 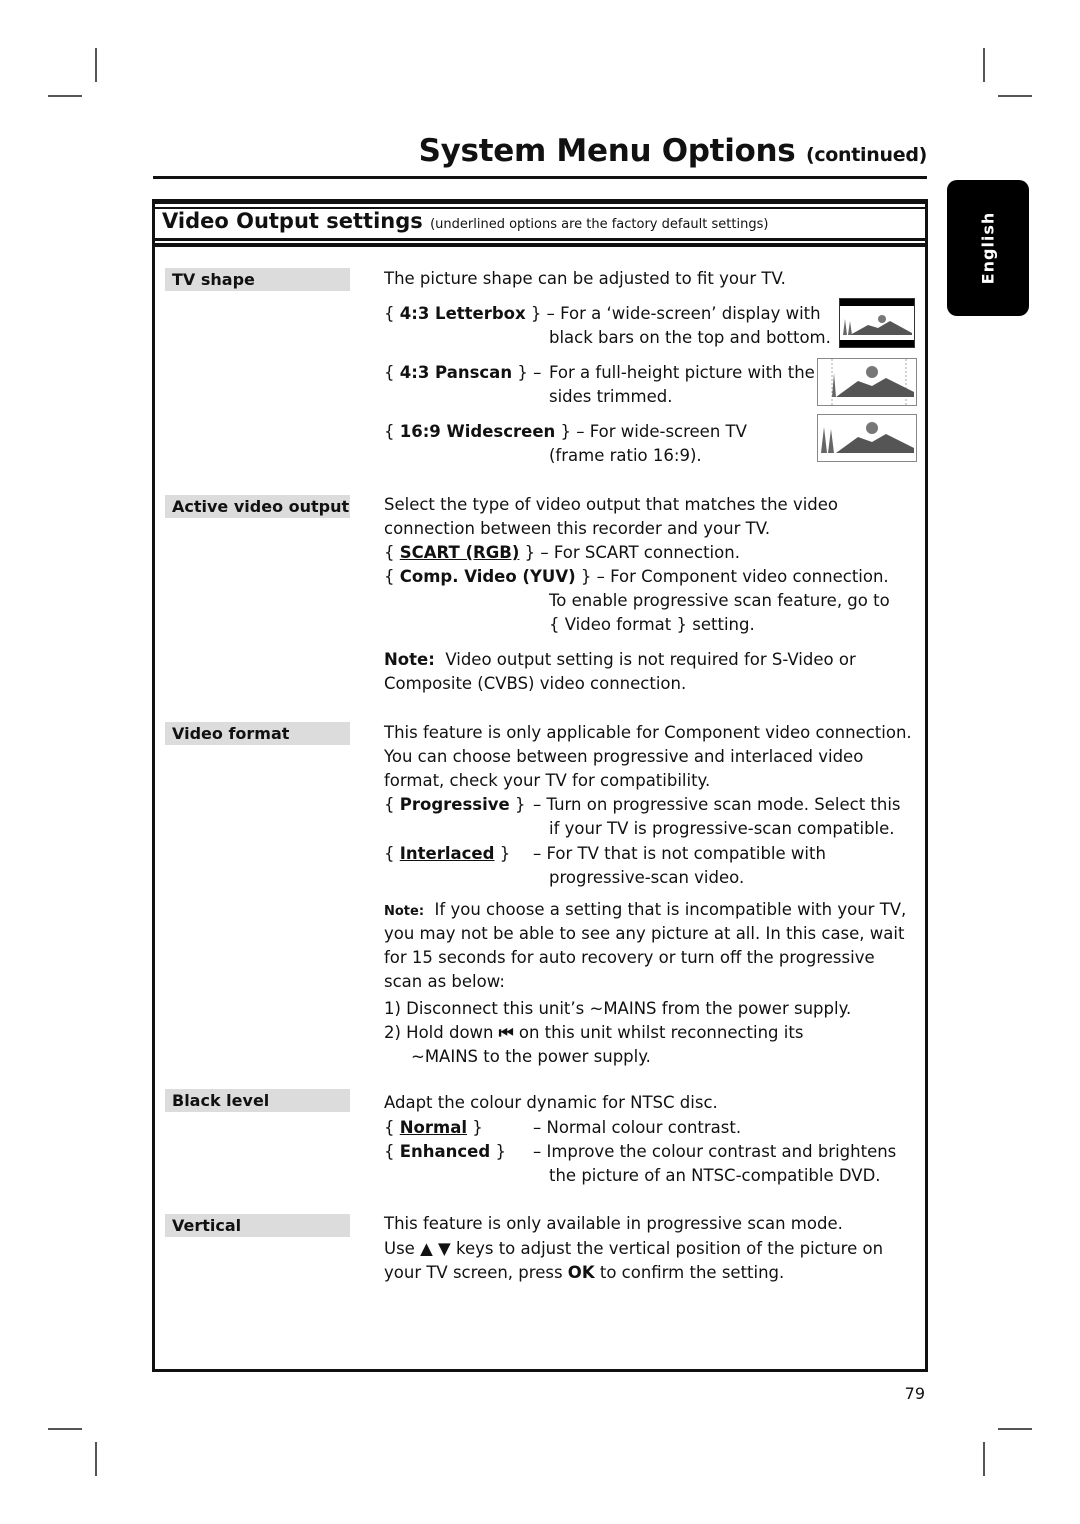 What do you see at coordinates (531, 1056) in the screenshot?
I see `vf-step-2-cont: ~MAINS to the power supply.` at bounding box center [531, 1056].